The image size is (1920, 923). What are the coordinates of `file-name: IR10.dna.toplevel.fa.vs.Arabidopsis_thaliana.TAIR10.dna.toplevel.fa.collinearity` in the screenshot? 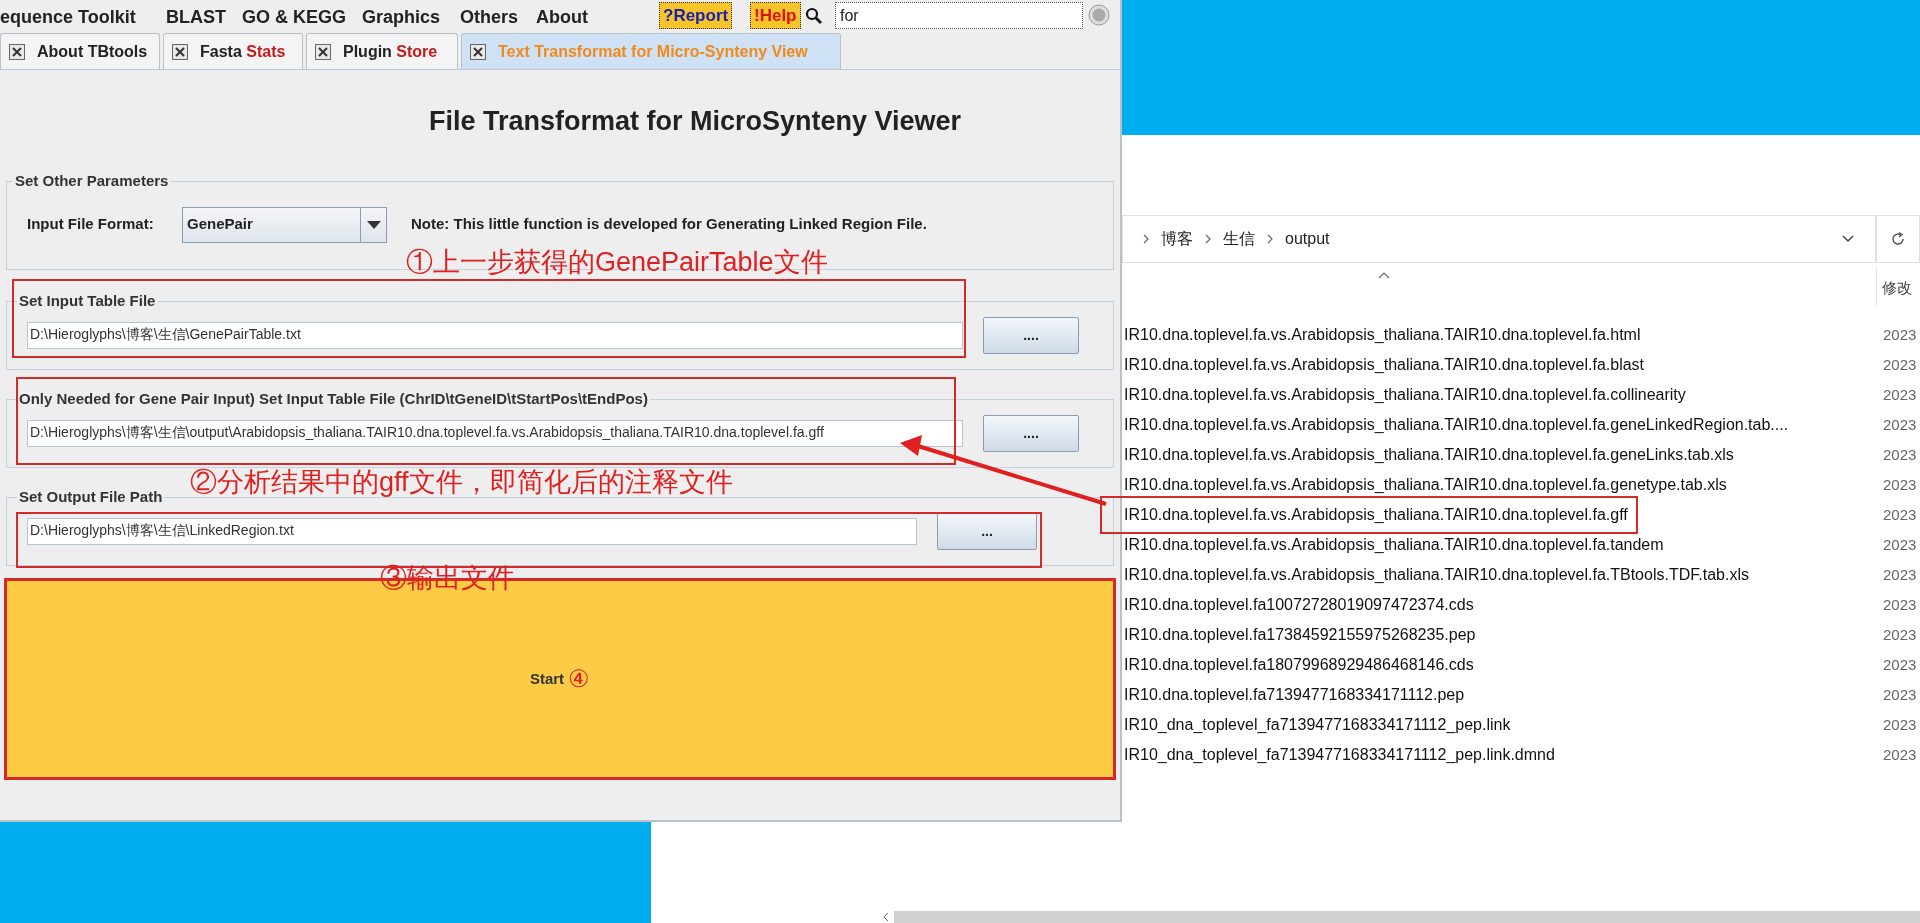 It's located at (1404, 394).